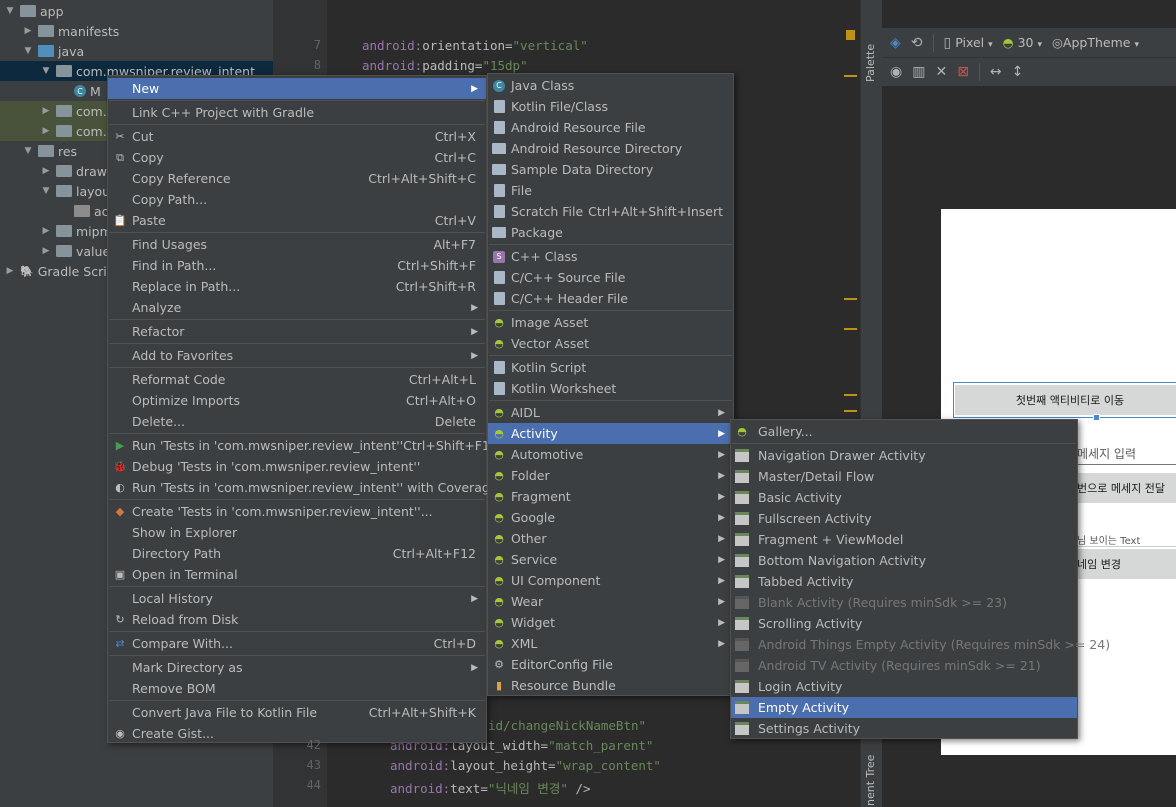  I want to click on menu-item-file: File, so click(610, 190).